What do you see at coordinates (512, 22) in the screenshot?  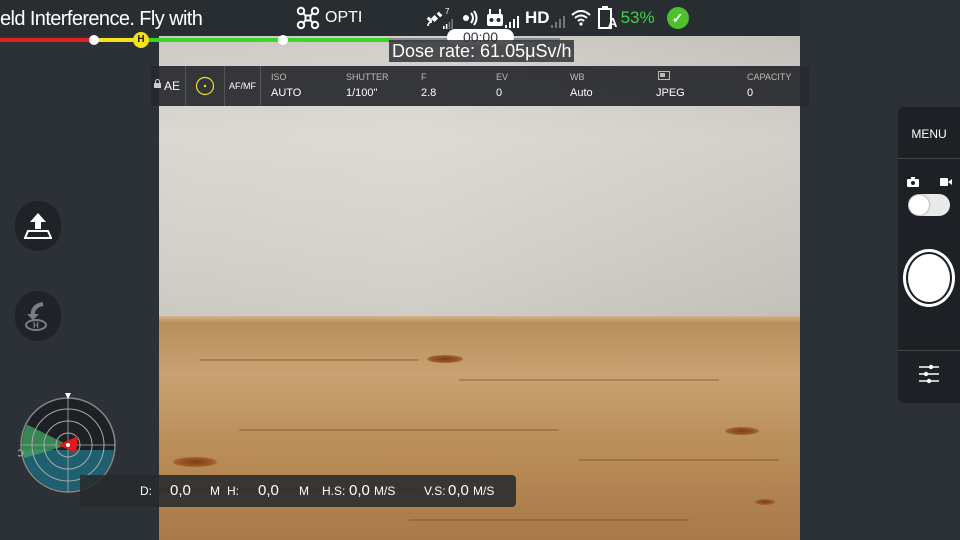 I see `rc-signal-bars-icon` at bounding box center [512, 22].